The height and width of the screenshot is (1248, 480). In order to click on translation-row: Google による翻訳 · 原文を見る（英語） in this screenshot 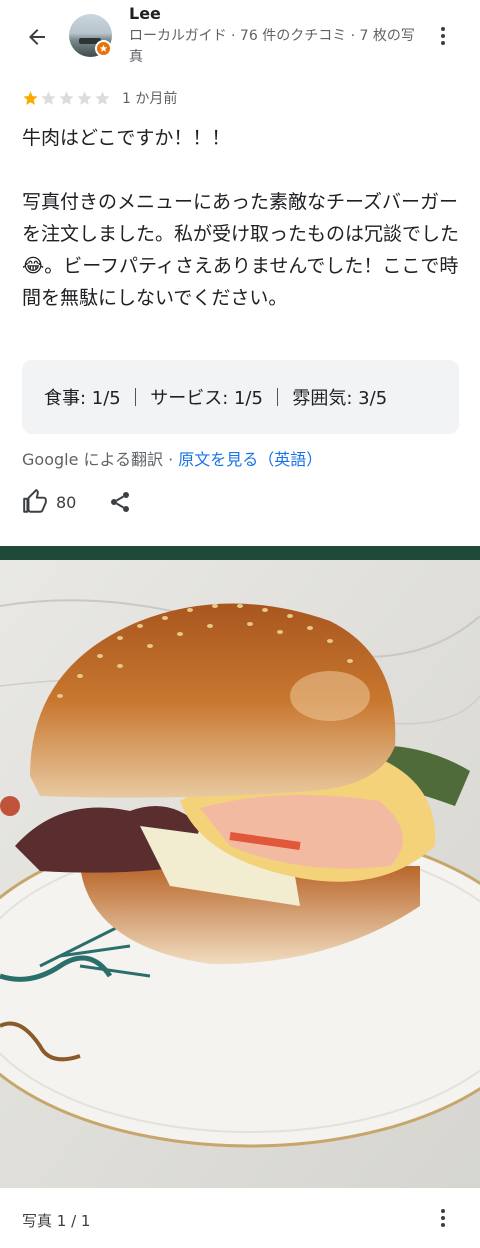, I will do `click(172, 458)`.